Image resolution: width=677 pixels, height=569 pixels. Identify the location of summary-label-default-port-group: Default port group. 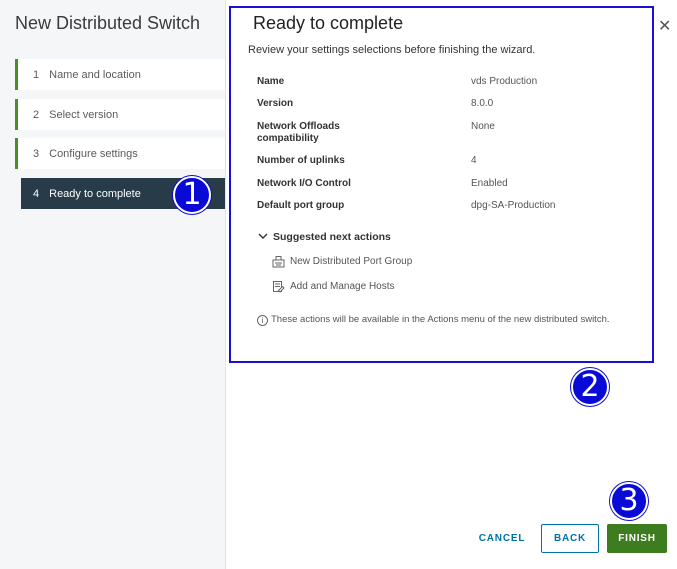
(301, 205).